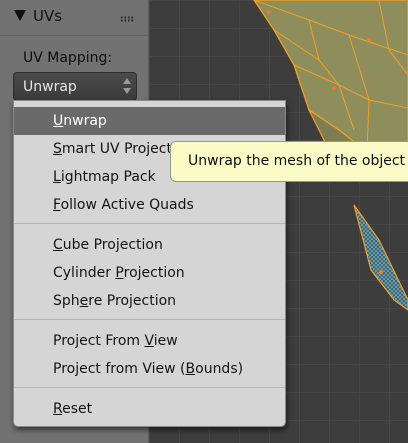  I want to click on menu-item-cube-projection: Cube Projection, so click(149, 245).